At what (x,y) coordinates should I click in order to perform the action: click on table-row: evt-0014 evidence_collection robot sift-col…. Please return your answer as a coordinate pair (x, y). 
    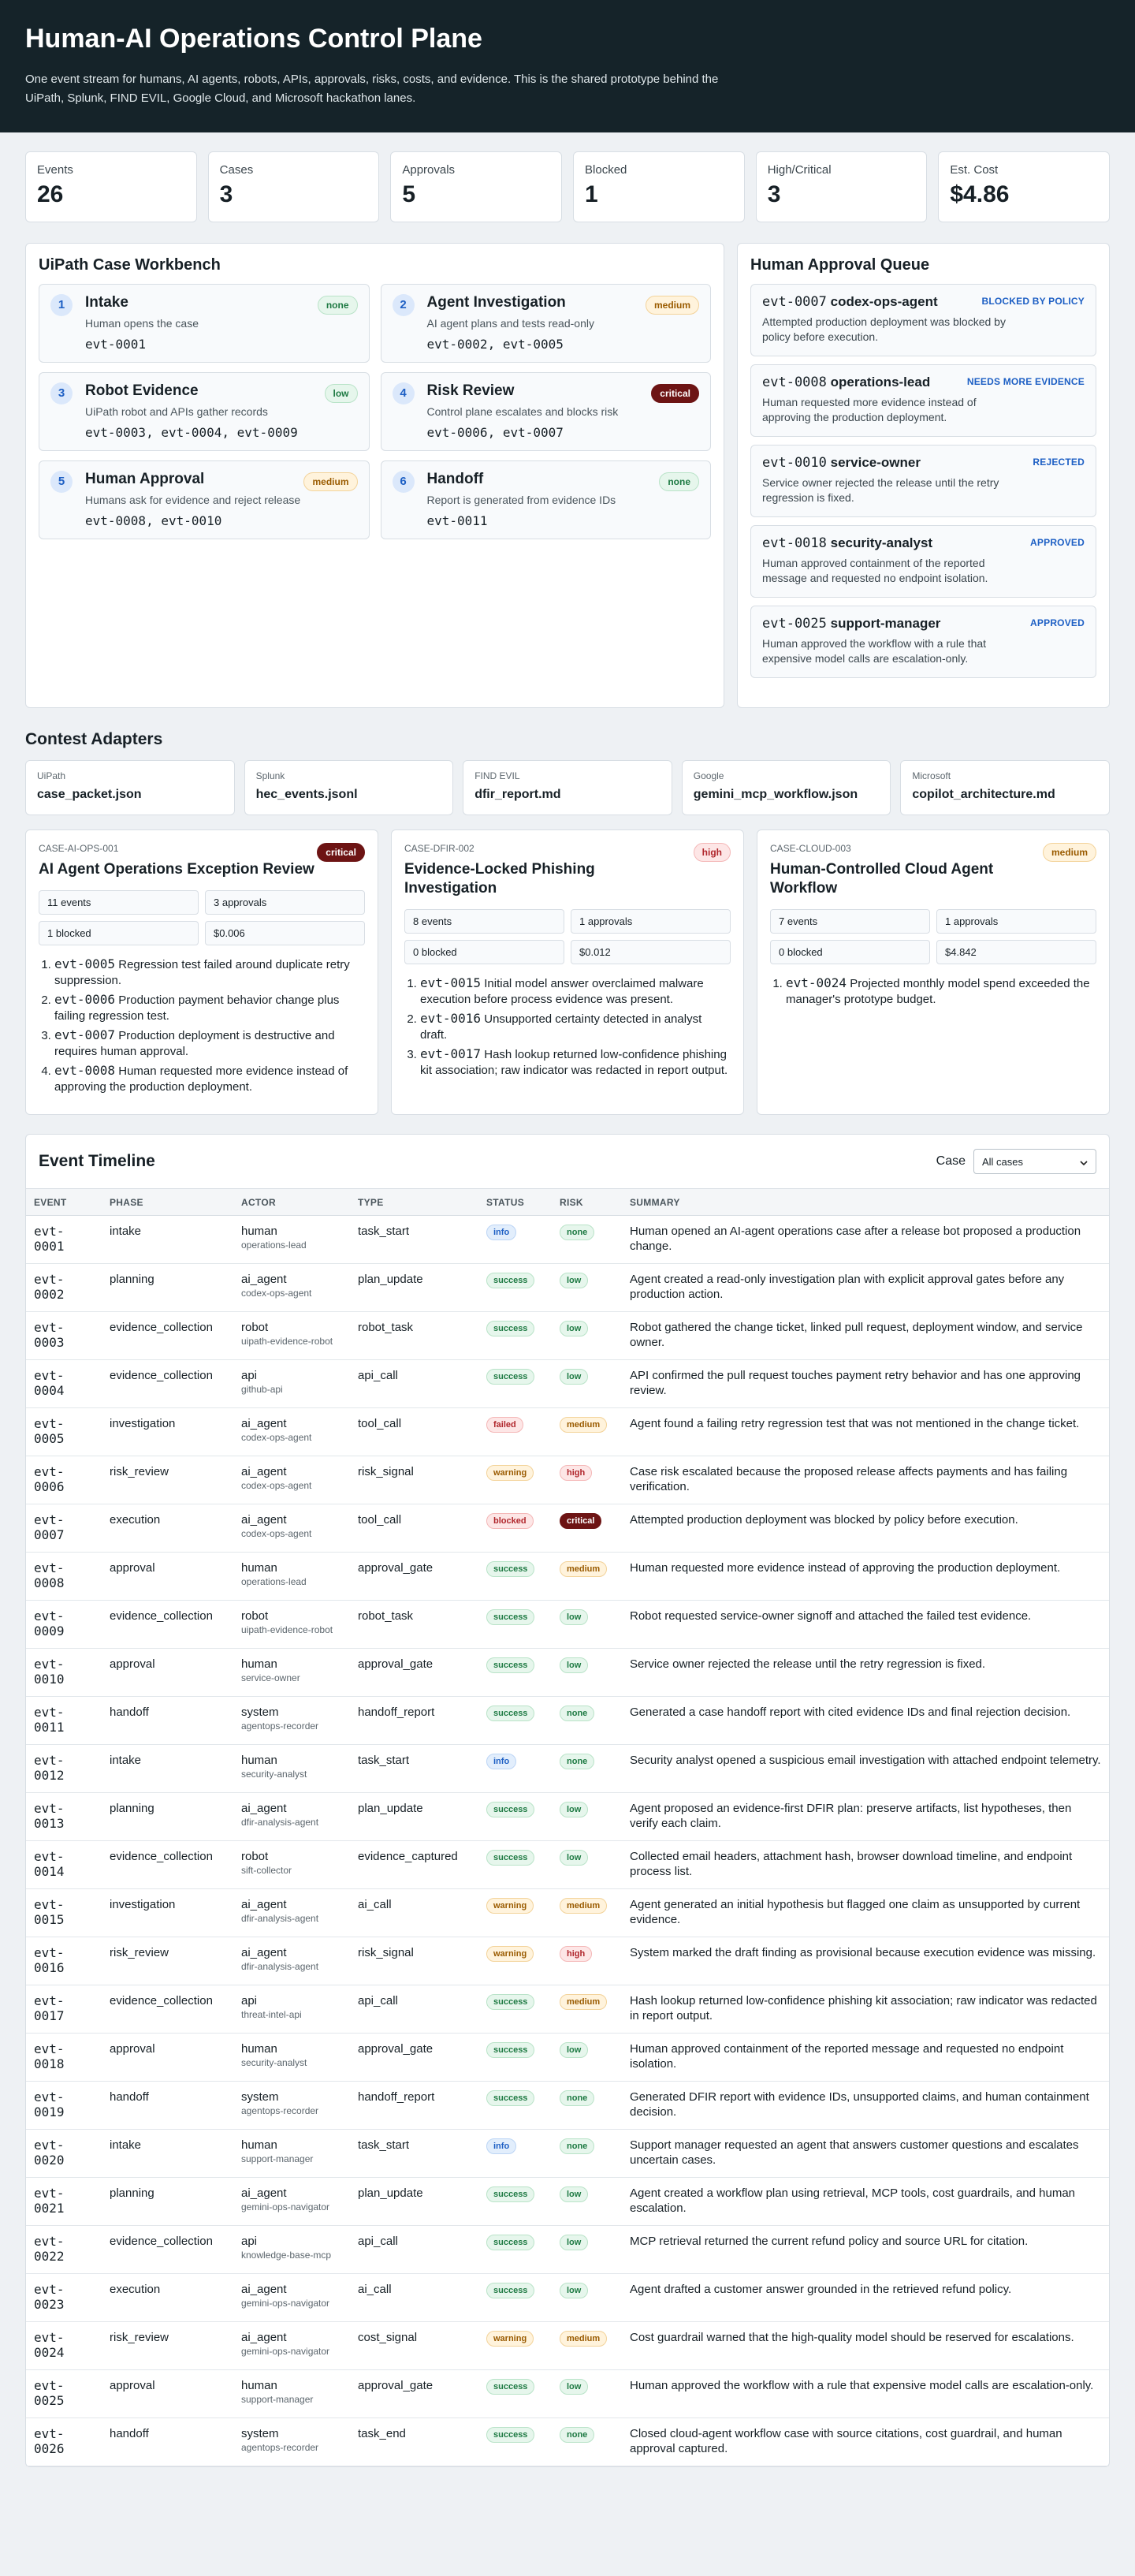
    Looking at the image, I should click on (567, 1865).